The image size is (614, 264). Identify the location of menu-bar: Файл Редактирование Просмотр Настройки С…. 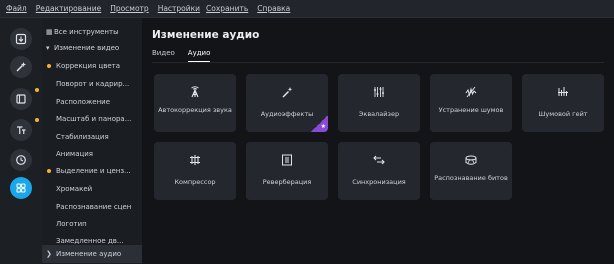
(307, 9).